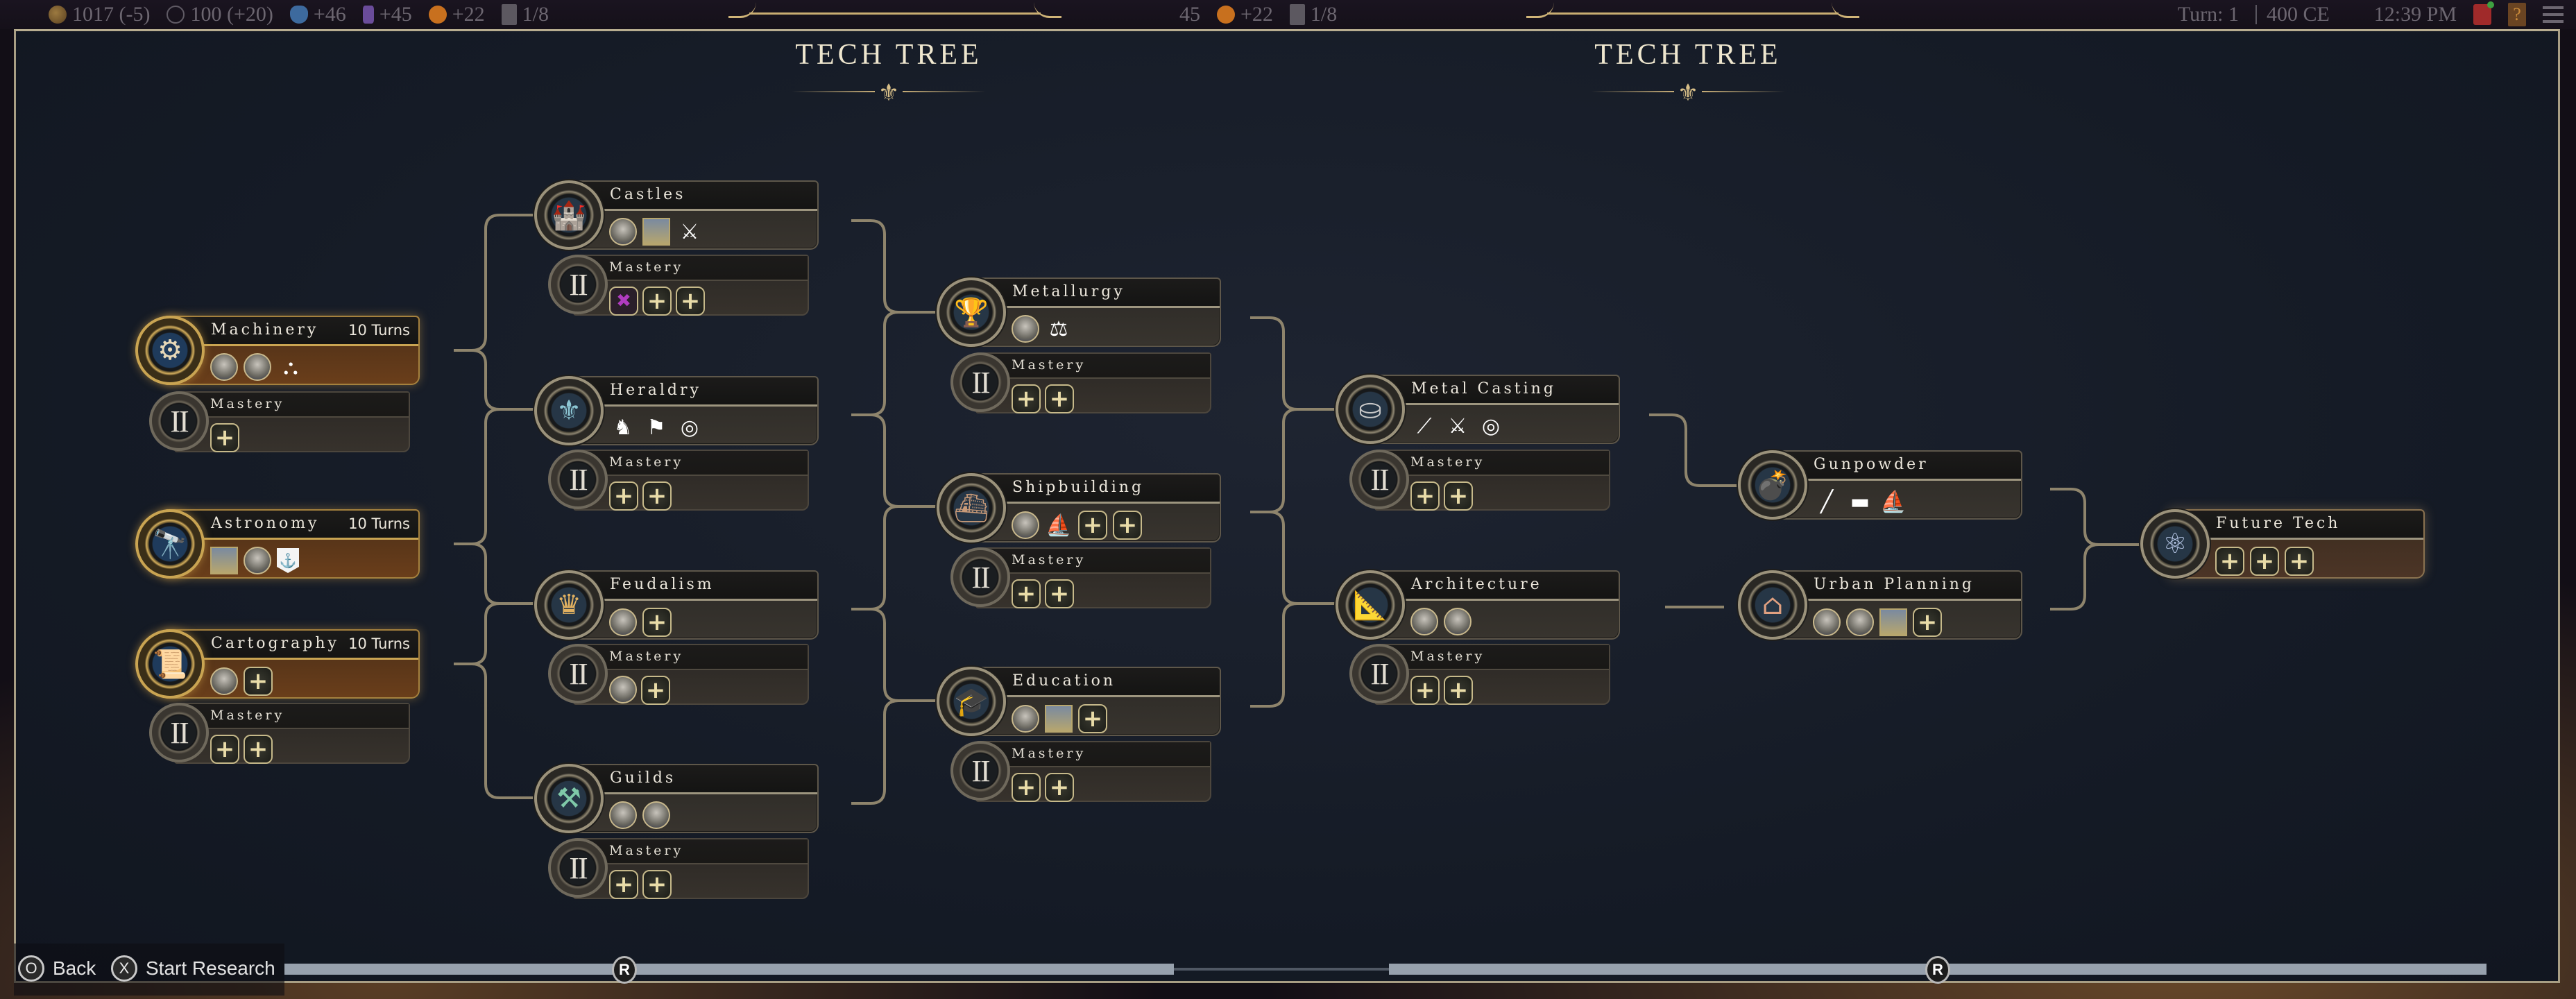 The height and width of the screenshot is (999, 2576). What do you see at coordinates (2553, 14) in the screenshot?
I see `hamburger-menu-icon` at bounding box center [2553, 14].